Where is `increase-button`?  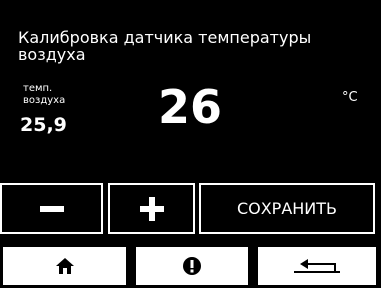
increase-button is located at coordinates (151, 208).